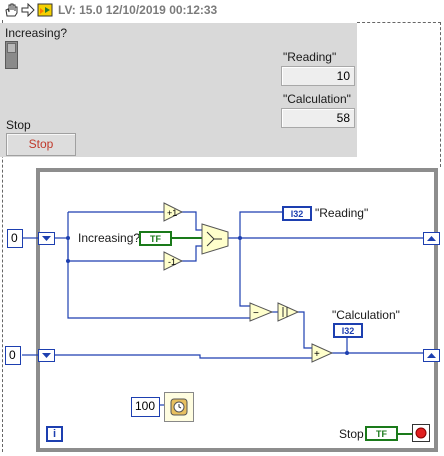  Describe the element at coordinates (342, 213) in the screenshot. I see `reading-terminal-label: "Reading"` at that location.